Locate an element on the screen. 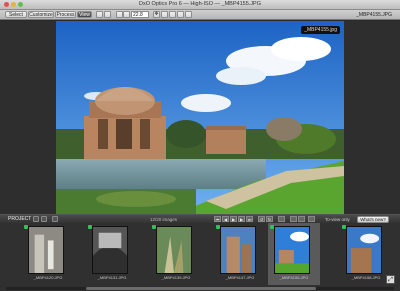 Image resolution: width=400 pixels, height=291 pixels. crop-tool-icon is located at coordinates (172, 14).